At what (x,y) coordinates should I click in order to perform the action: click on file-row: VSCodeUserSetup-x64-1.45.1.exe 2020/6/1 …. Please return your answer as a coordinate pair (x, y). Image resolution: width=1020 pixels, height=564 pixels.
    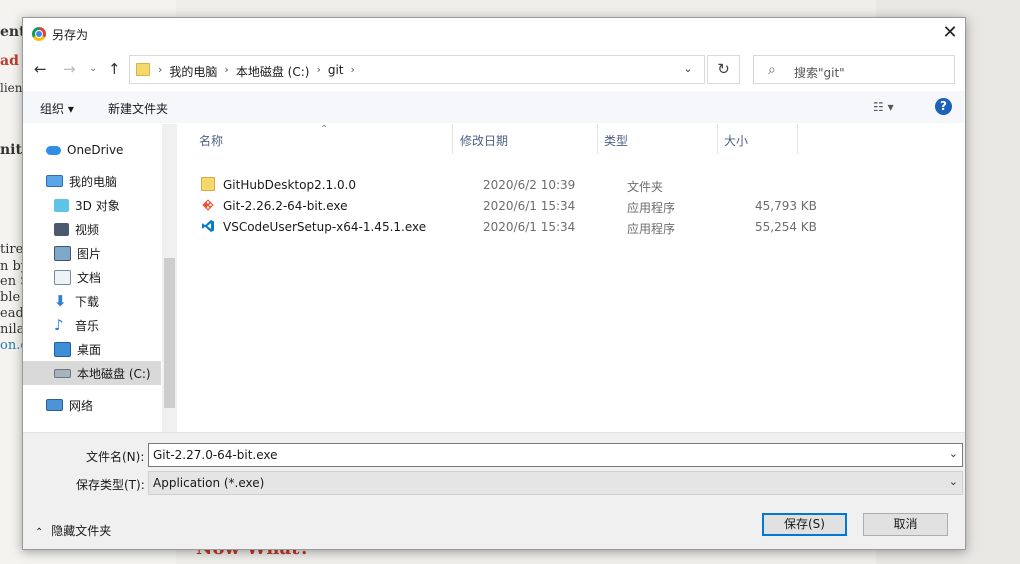
    Looking at the image, I should click on (507, 227).